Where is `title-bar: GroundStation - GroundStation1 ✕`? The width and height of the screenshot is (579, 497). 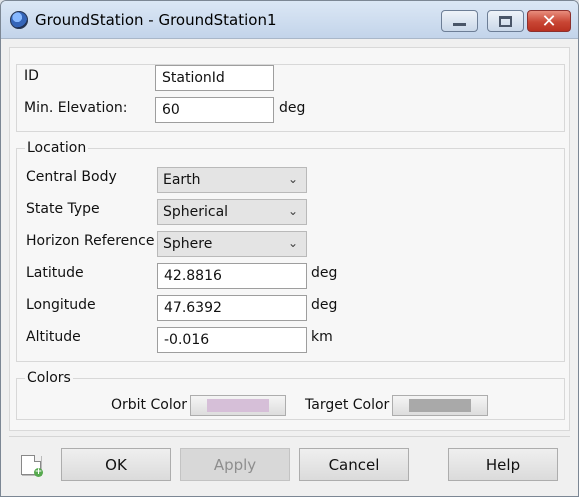
title-bar: GroundStation - GroundStation1 ✕ is located at coordinates (289, 20).